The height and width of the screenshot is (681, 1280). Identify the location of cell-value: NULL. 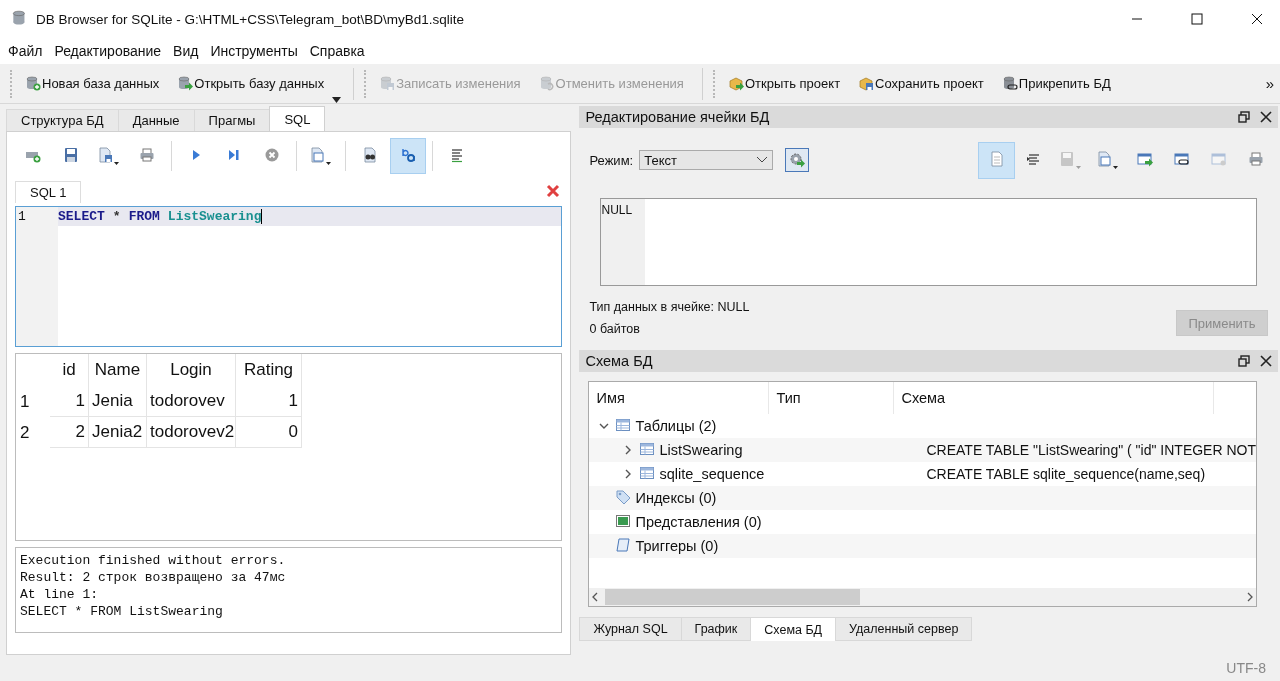
(617, 210).